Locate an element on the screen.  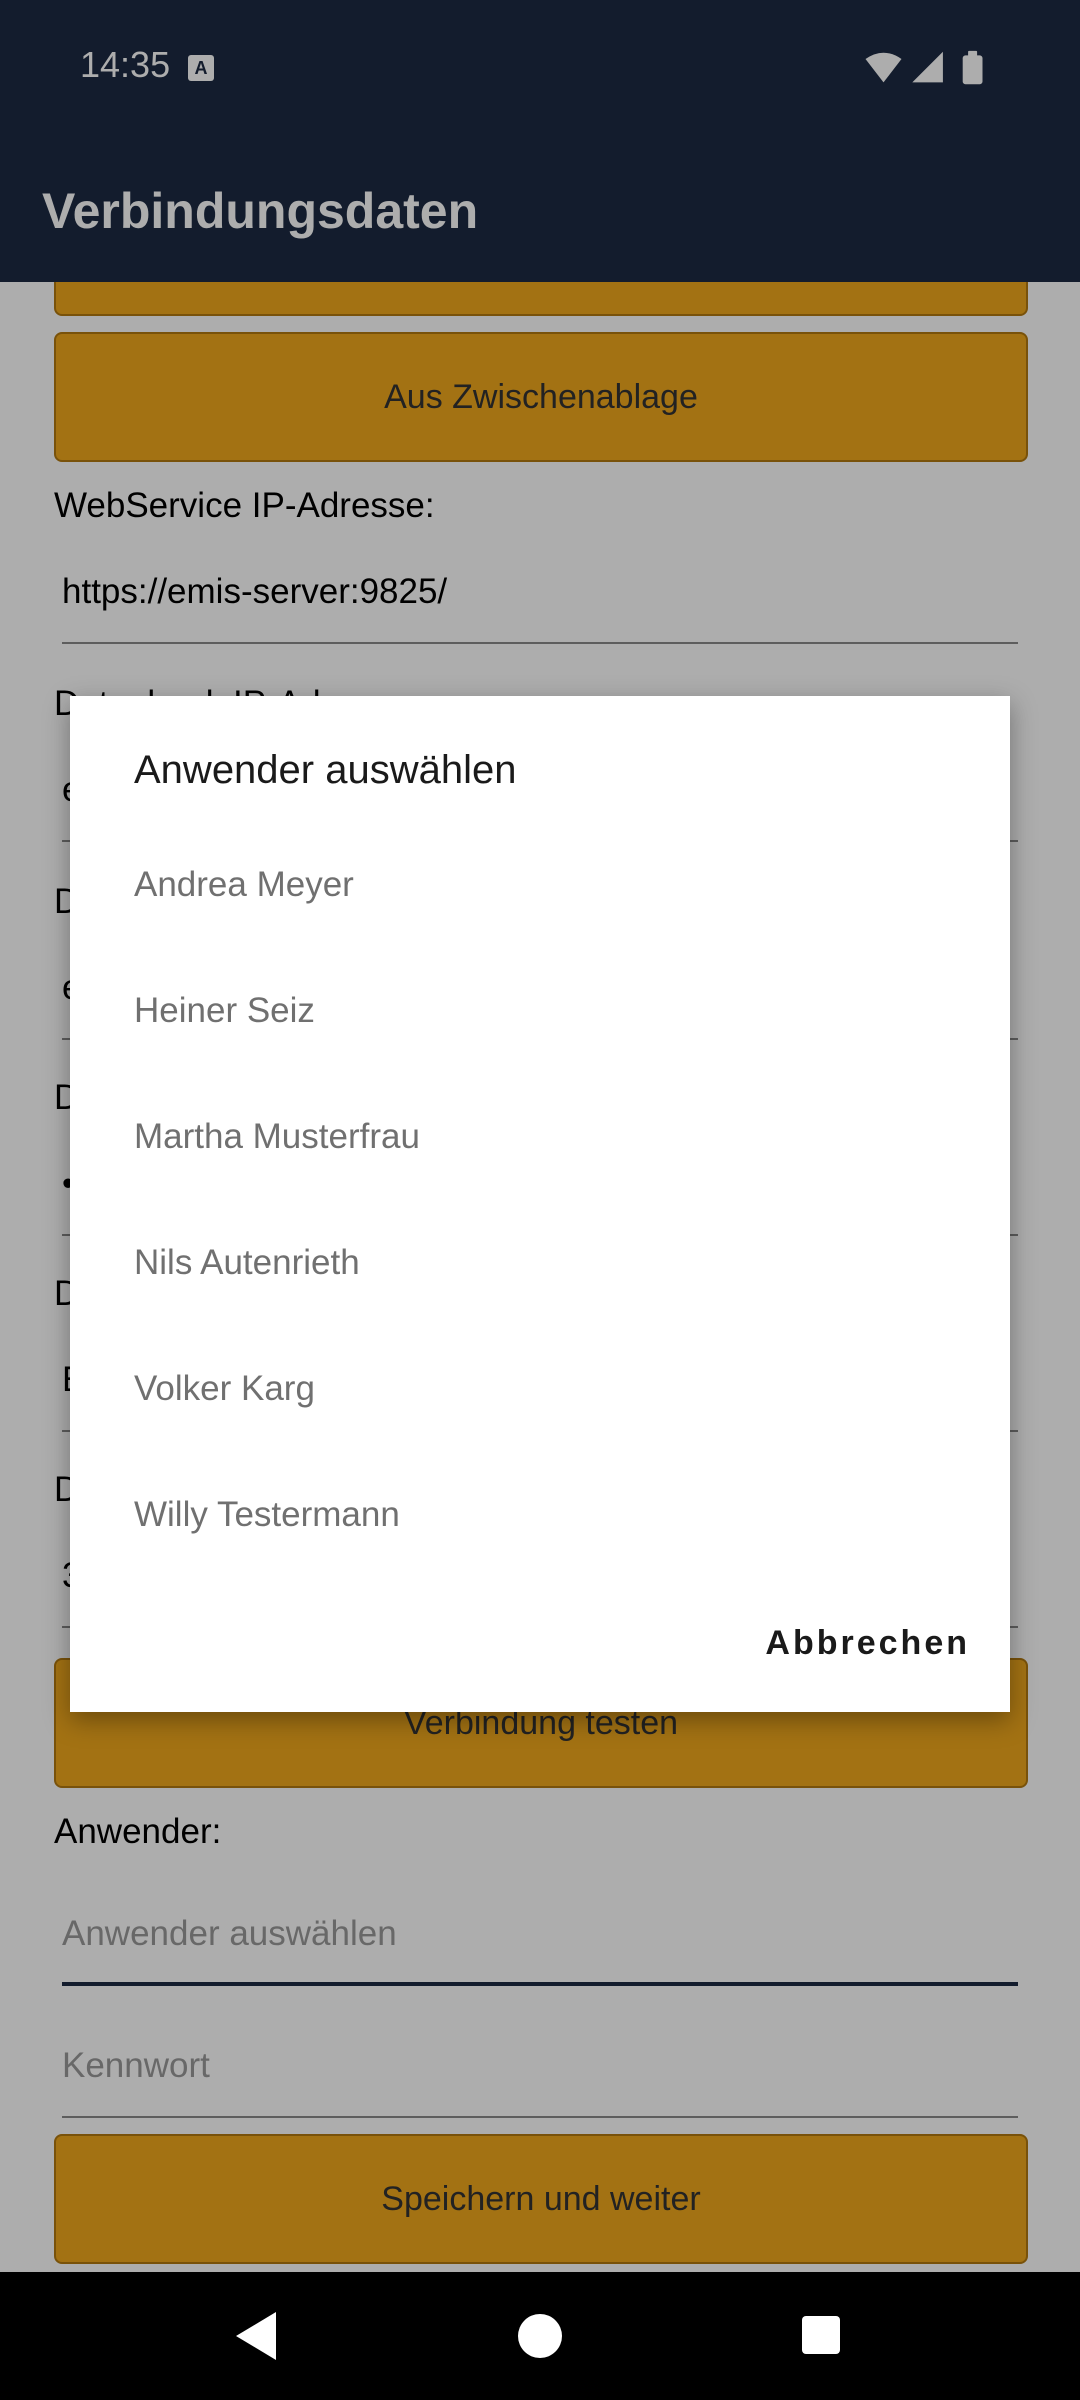
navigation-icons is located at coordinates (538, 2336).